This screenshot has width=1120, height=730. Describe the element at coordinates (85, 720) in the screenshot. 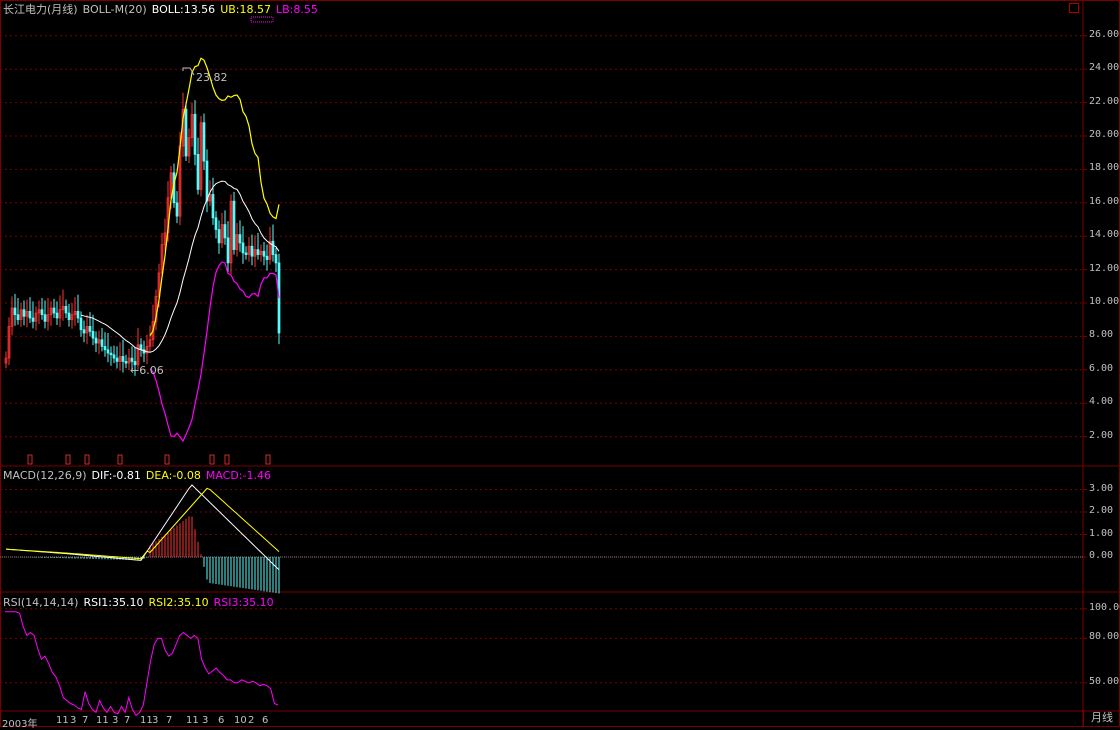

I see `date-tick-3: 7` at that location.